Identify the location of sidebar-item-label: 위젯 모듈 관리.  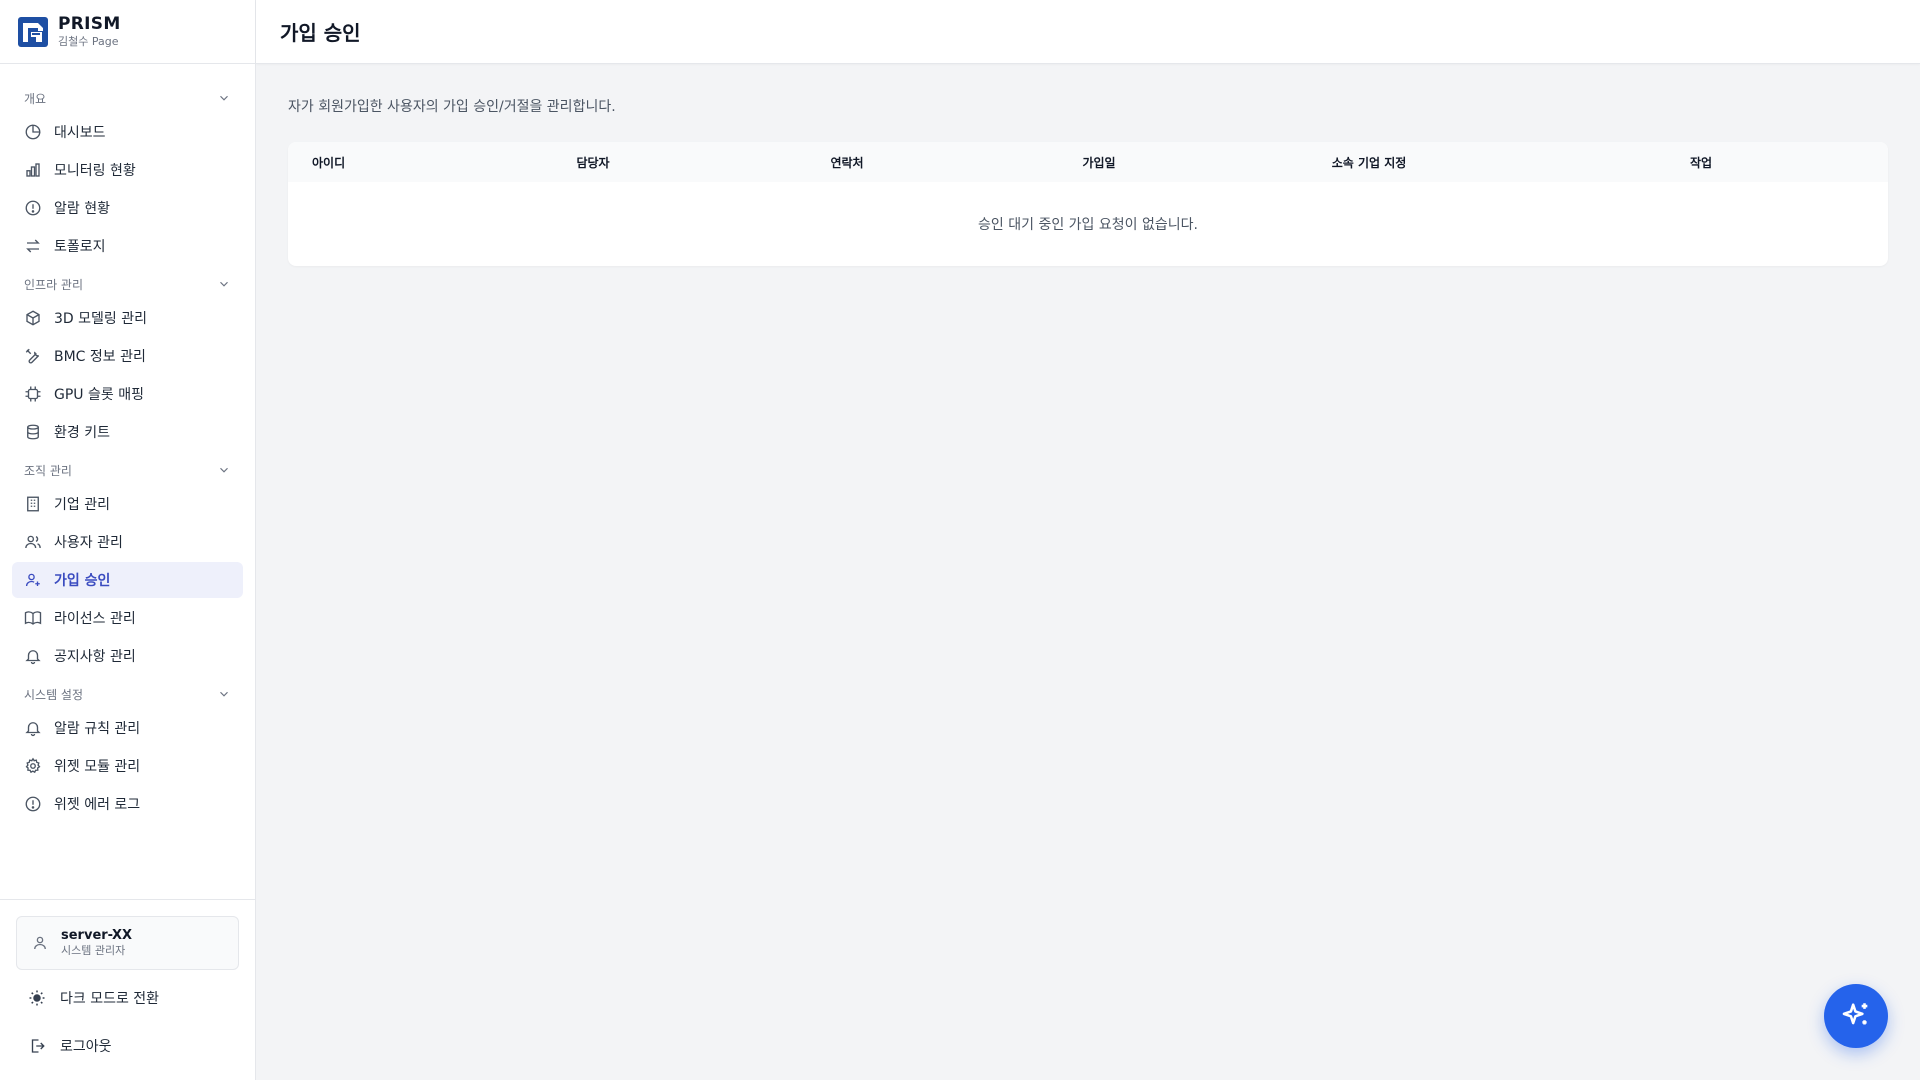
(97, 767).